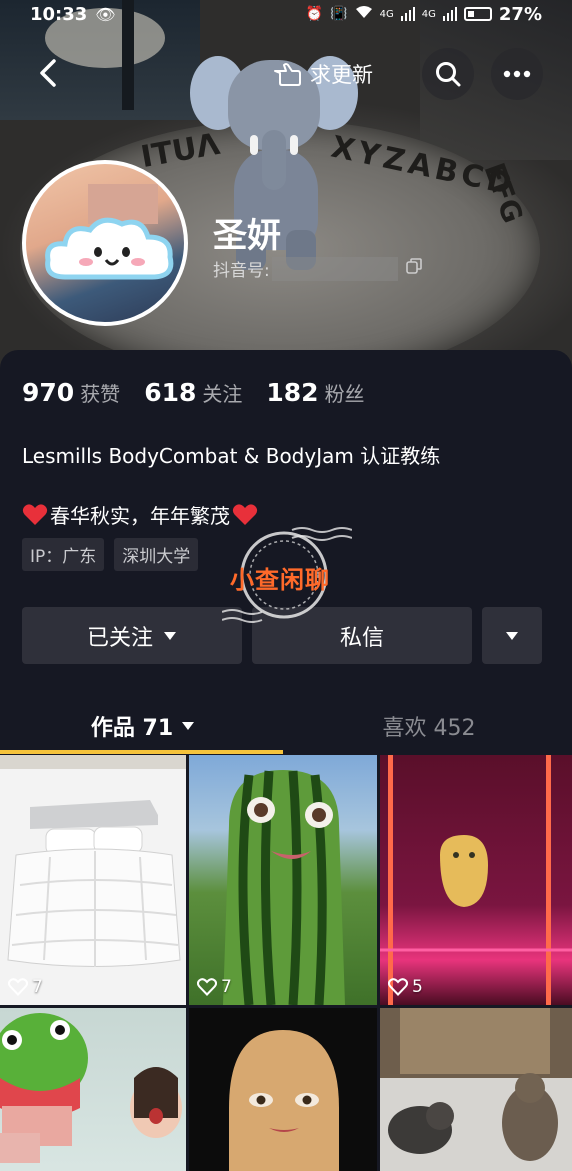 This screenshot has width=572, height=1171. I want to click on signal-icon-2: 4G, so click(428, 14).